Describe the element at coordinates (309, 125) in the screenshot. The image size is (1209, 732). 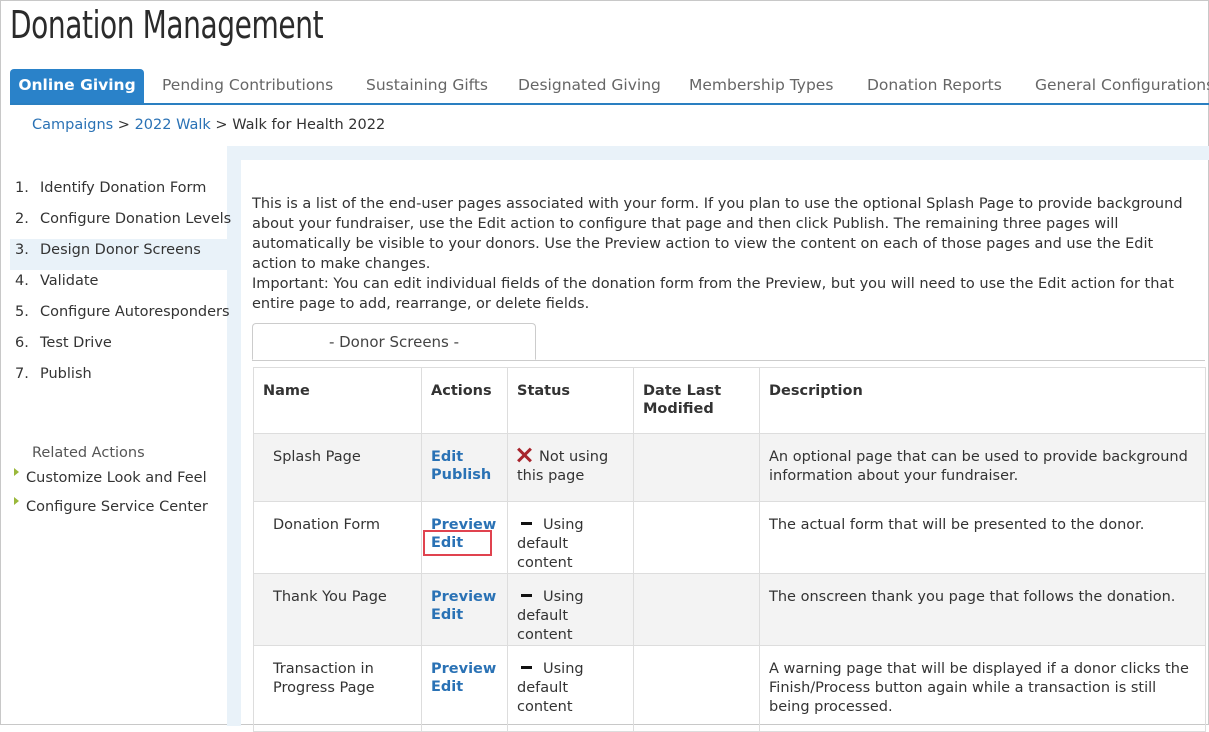
I see `breadcrumb-current: Walk for Health 2022` at that location.